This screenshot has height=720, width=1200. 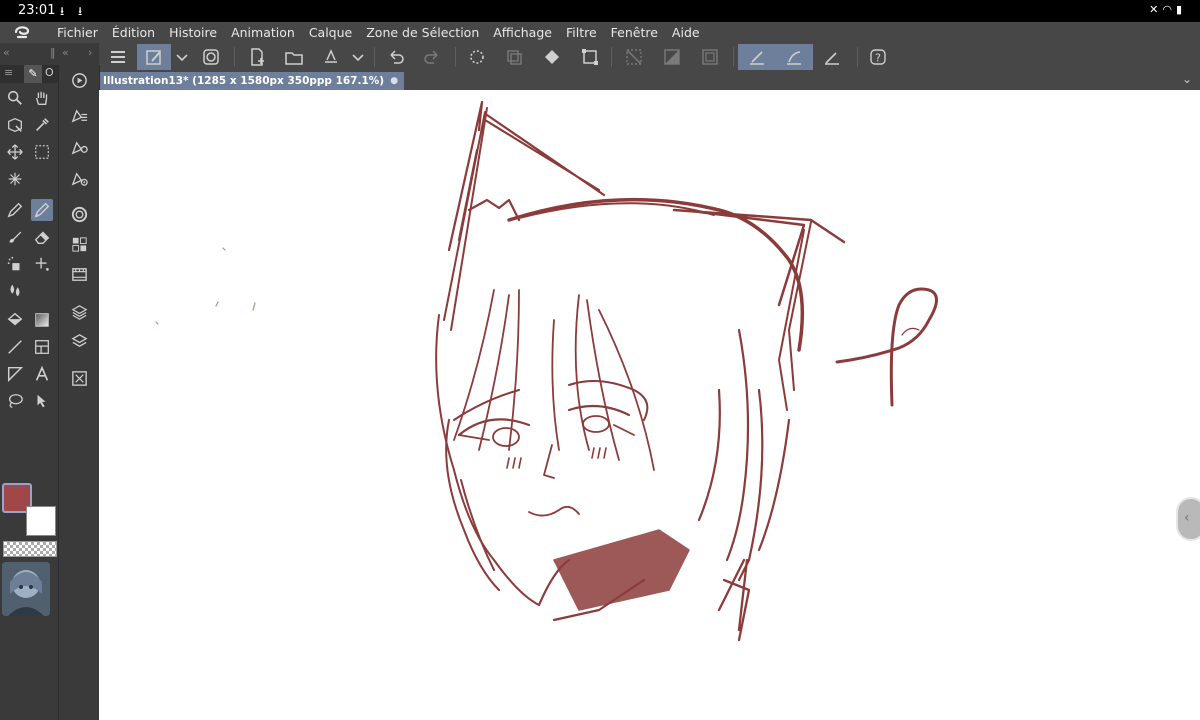 What do you see at coordinates (672, 57) in the screenshot?
I see `invert-selection-icon` at bounding box center [672, 57].